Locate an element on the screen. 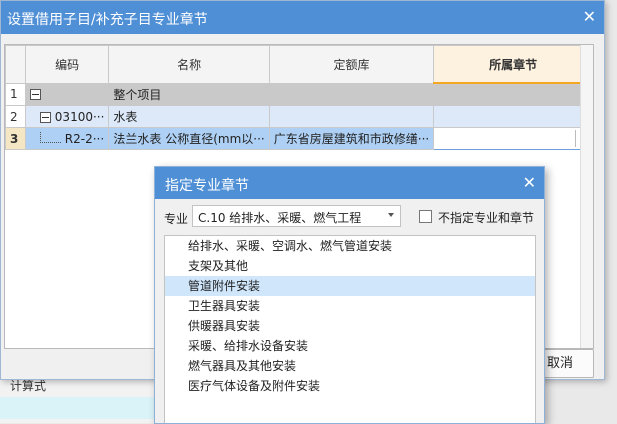  chapter-dialog-title-bar: 指定专业章节 ✕ is located at coordinates (349, 183).